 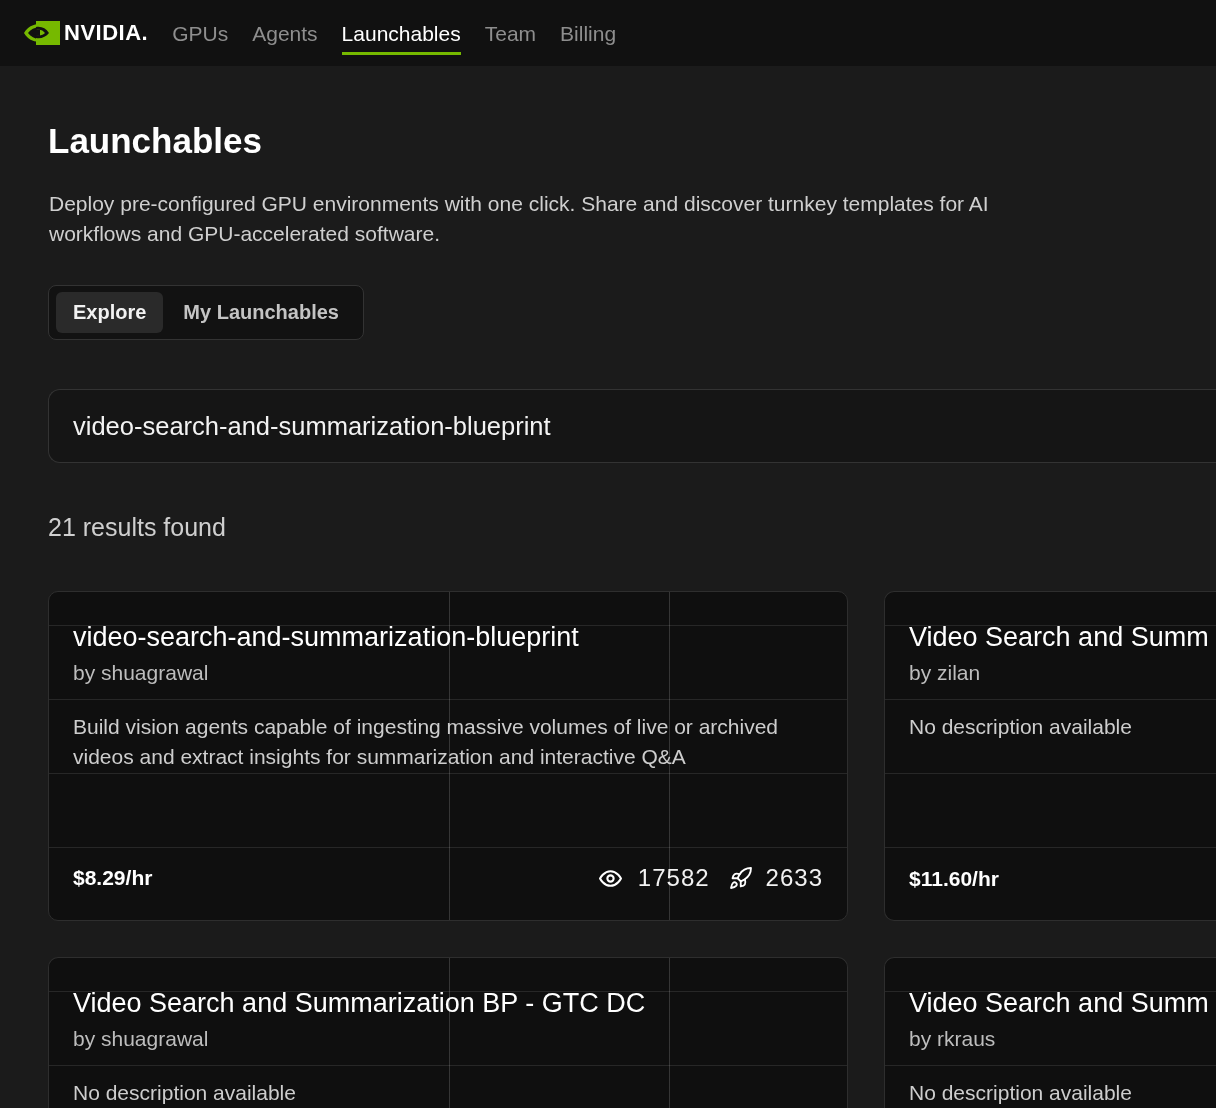 I want to click on nav-tab: Billing, so click(x=588, y=35).